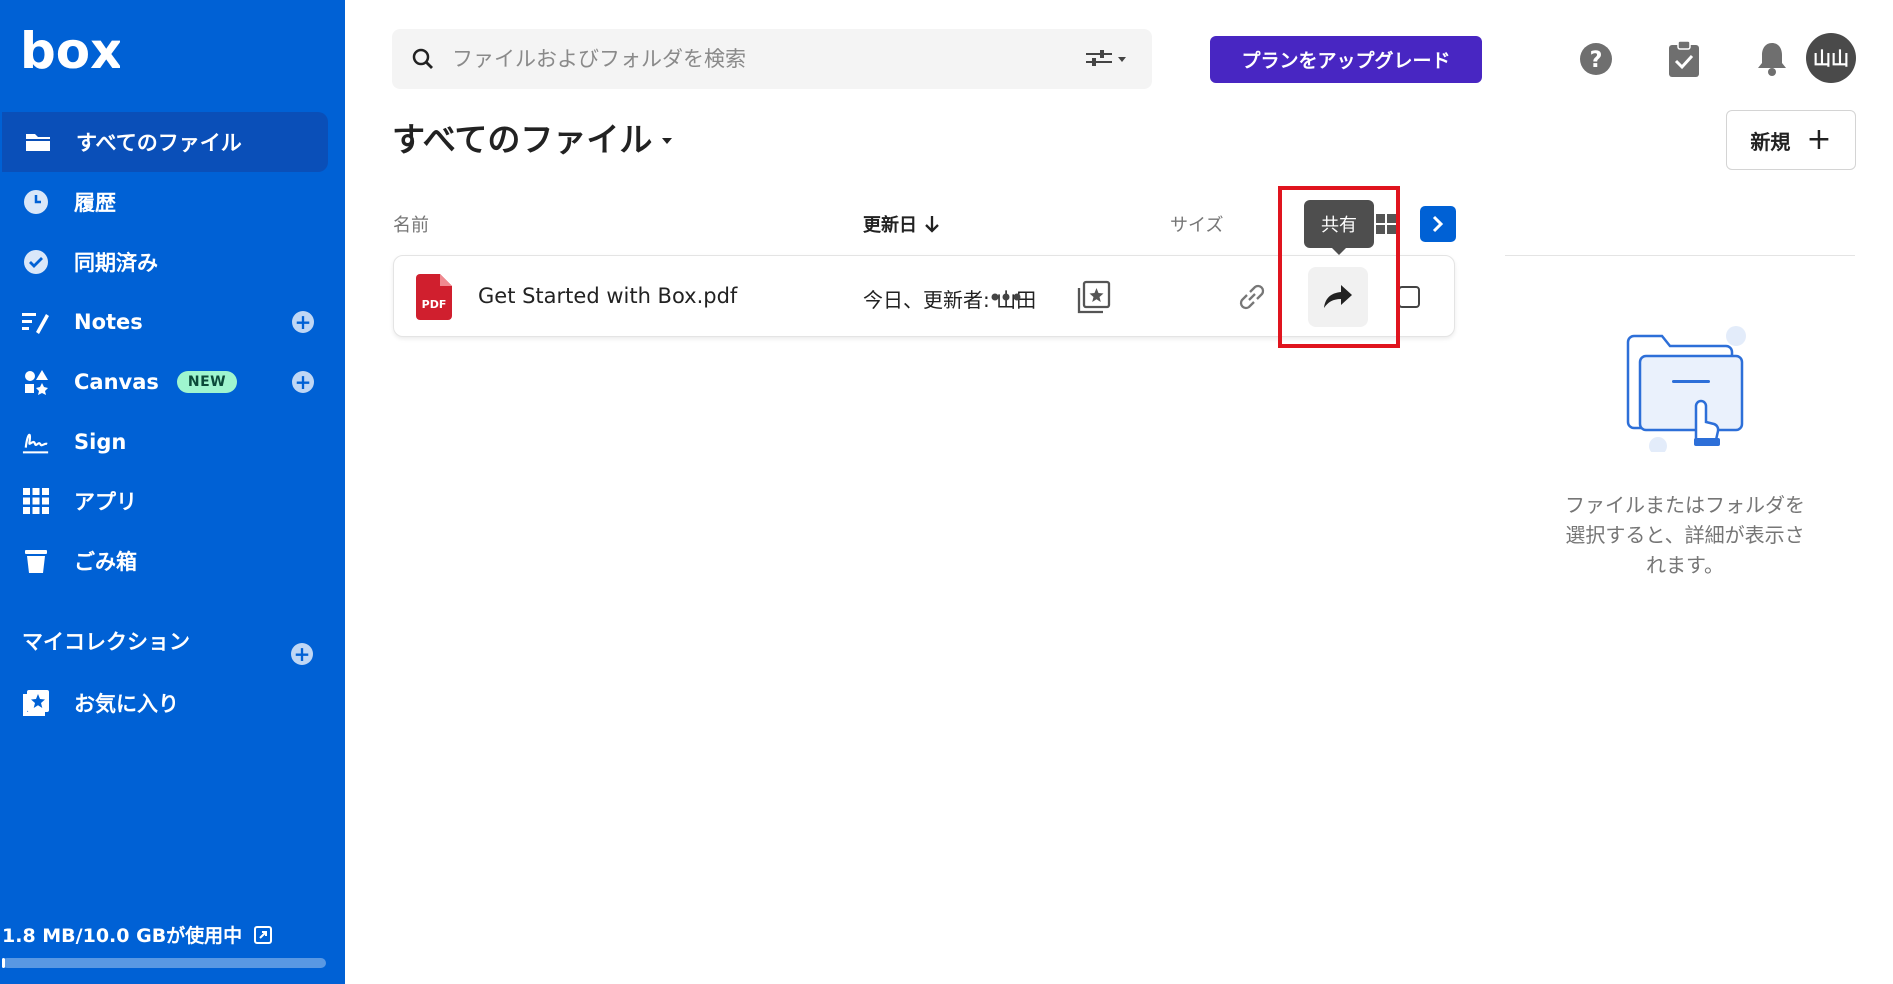  I want to click on share-button, so click(1338, 297).